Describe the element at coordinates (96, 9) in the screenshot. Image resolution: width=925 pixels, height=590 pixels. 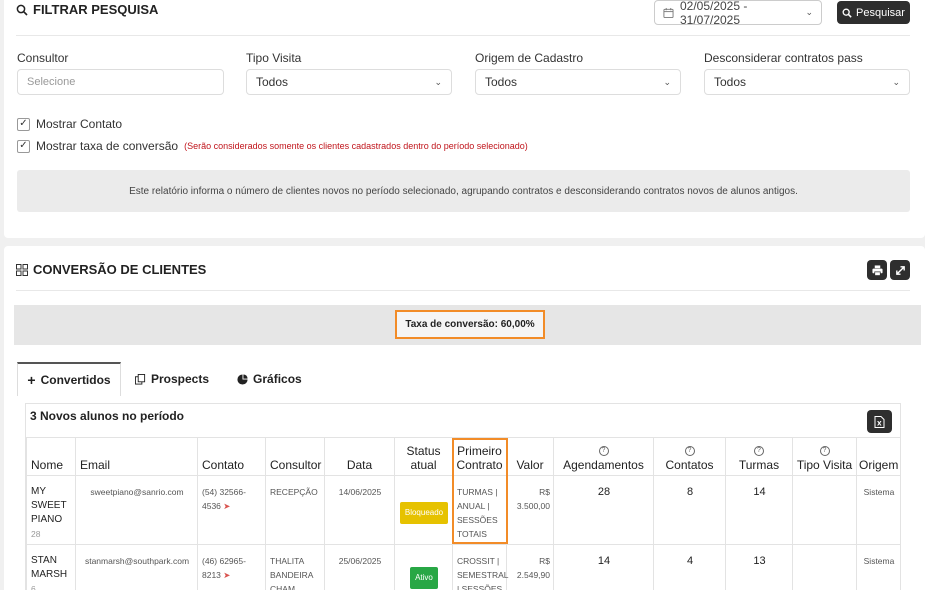
I see `filter-title-text: FILTRAR PESQUISA` at that location.